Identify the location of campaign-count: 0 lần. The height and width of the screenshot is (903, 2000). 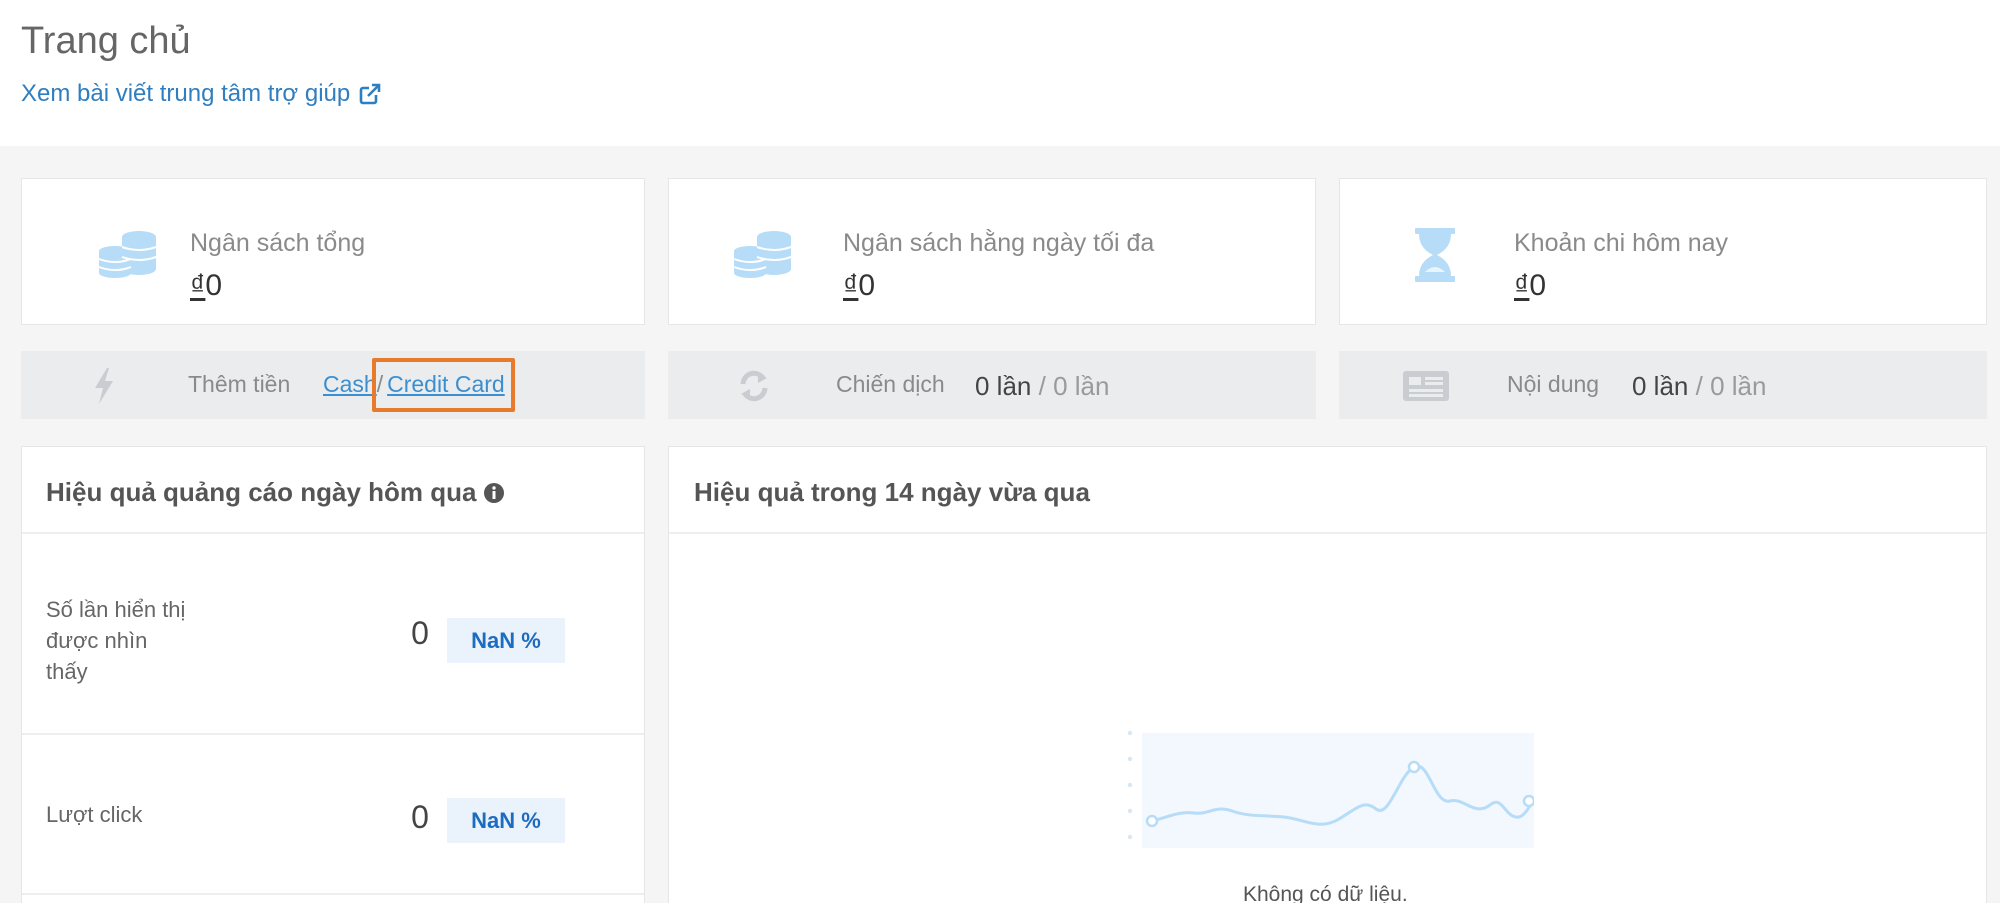
(1003, 386).